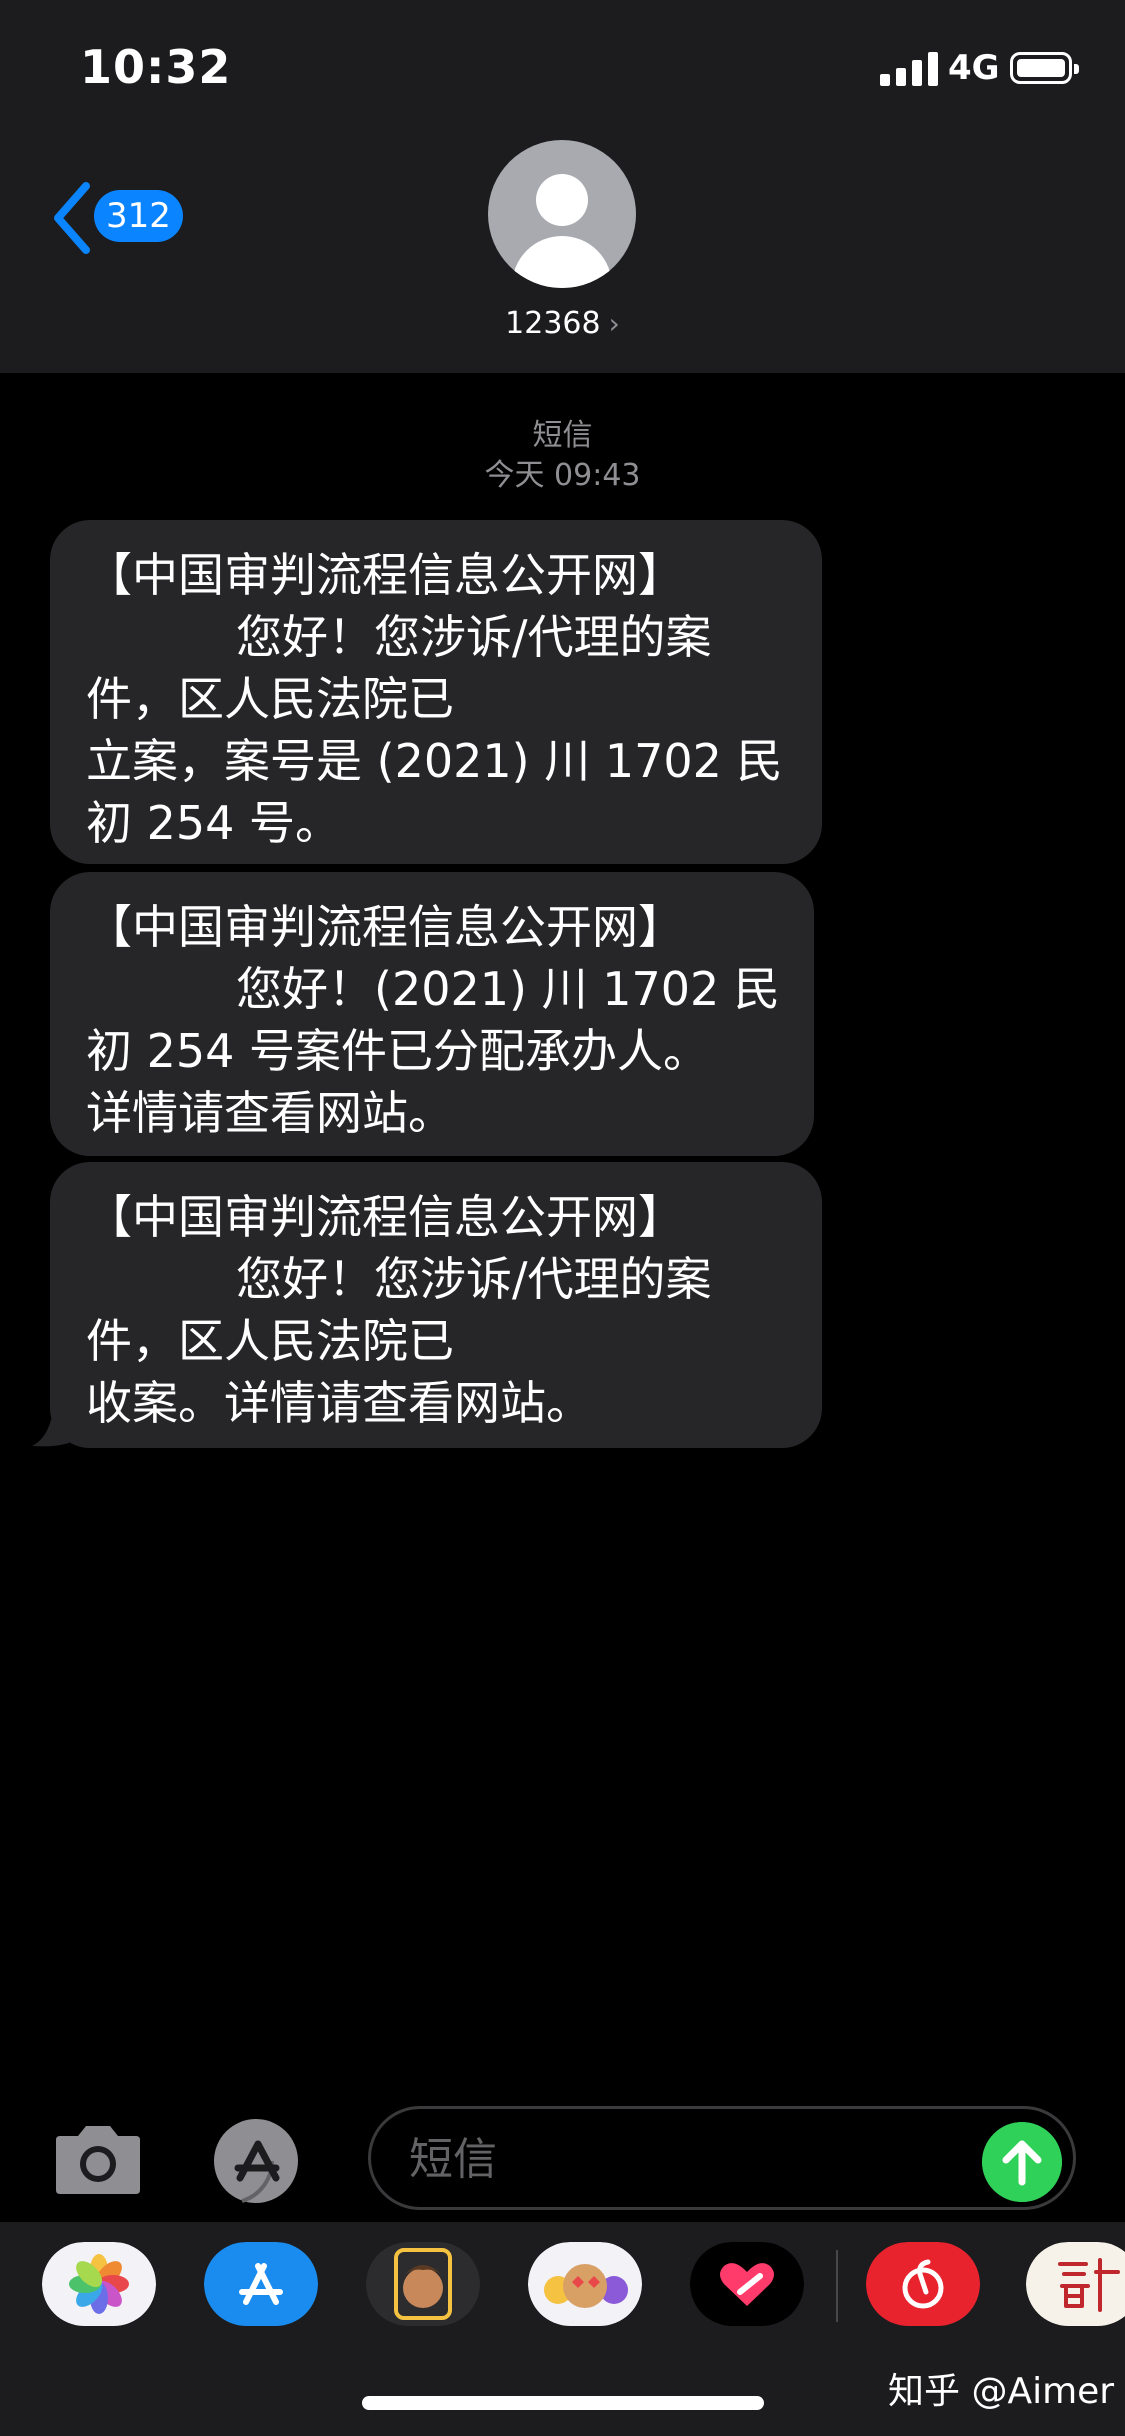 The height and width of the screenshot is (2436, 1125). What do you see at coordinates (508, 989) in the screenshot?
I see `message-line: 您好！(2021) 川 1702 民` at bounding box center [508, 989].